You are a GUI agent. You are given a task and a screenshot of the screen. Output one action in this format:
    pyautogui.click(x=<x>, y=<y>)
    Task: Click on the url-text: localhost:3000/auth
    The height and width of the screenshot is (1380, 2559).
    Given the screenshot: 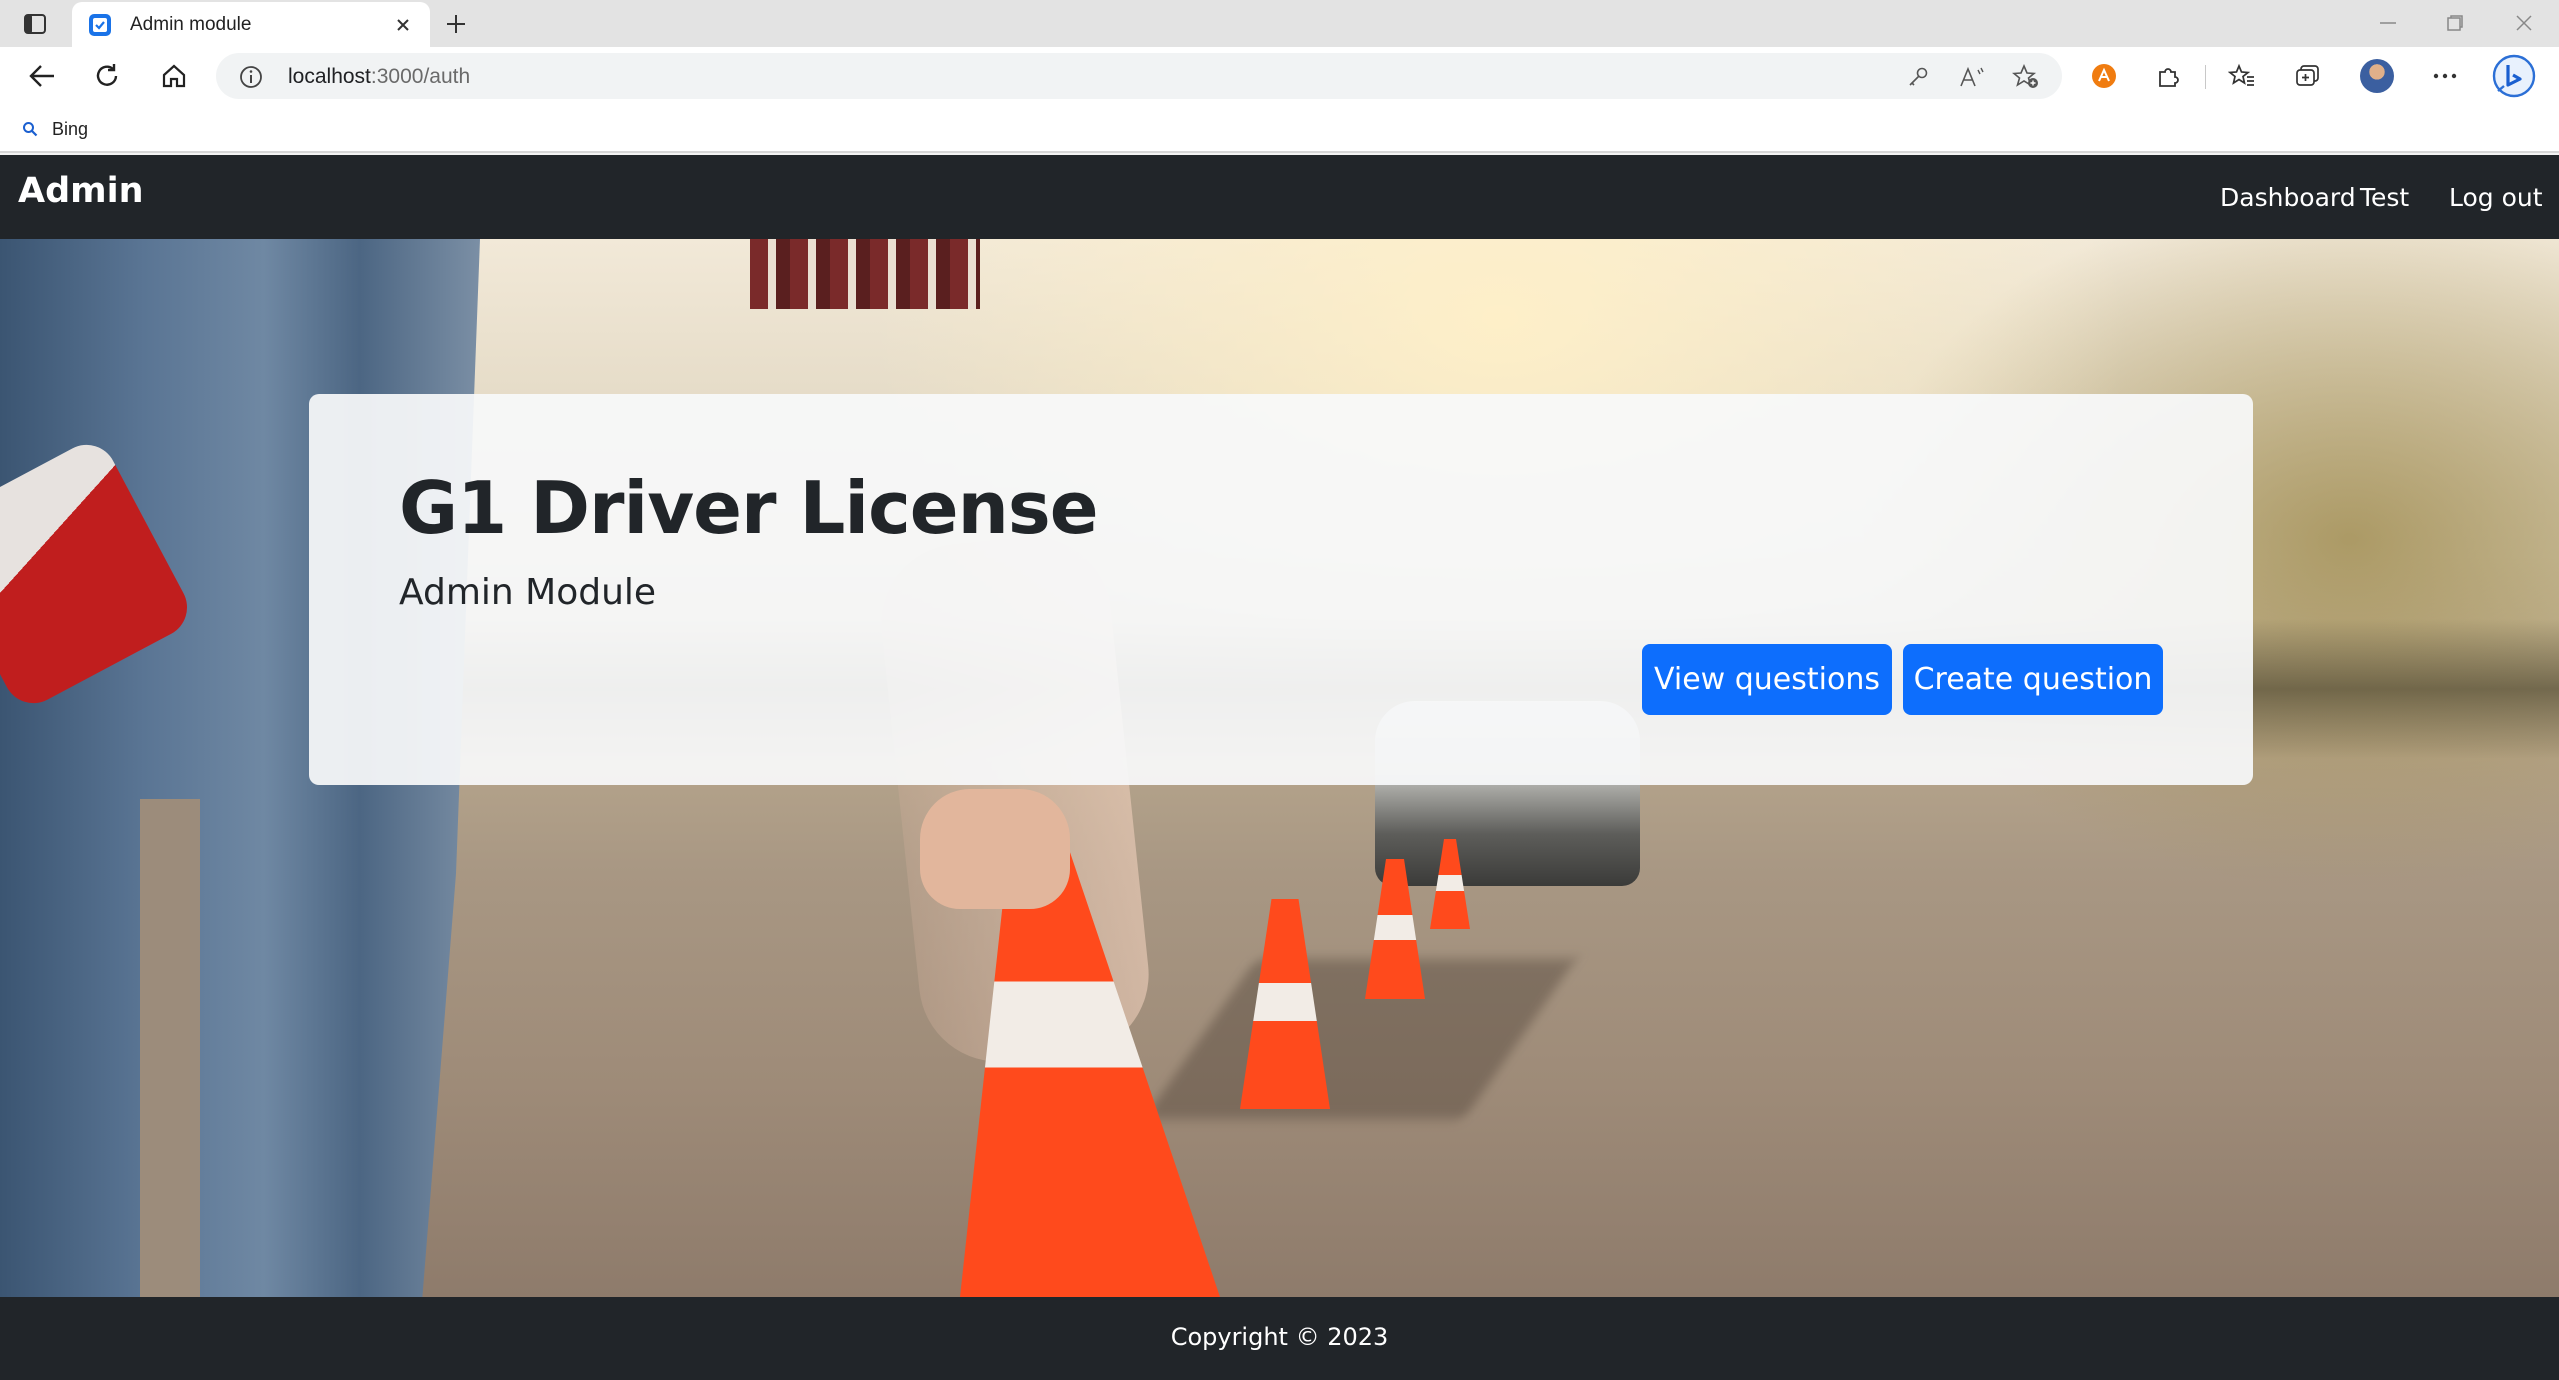 What is the action you would take?
    pyautogui.click(x=379, y=77)
    